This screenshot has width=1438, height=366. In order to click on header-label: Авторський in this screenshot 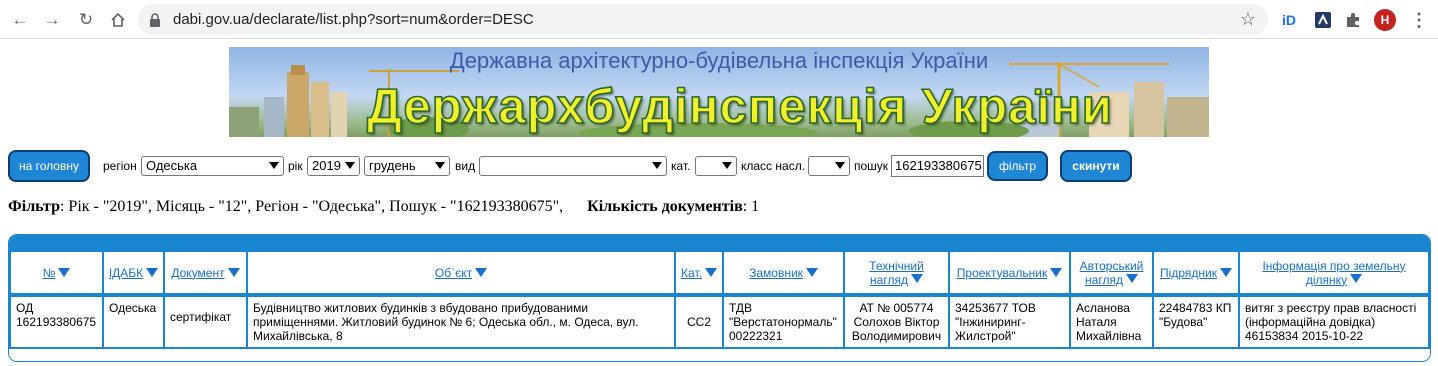, I will do `click(1111, 265)`.